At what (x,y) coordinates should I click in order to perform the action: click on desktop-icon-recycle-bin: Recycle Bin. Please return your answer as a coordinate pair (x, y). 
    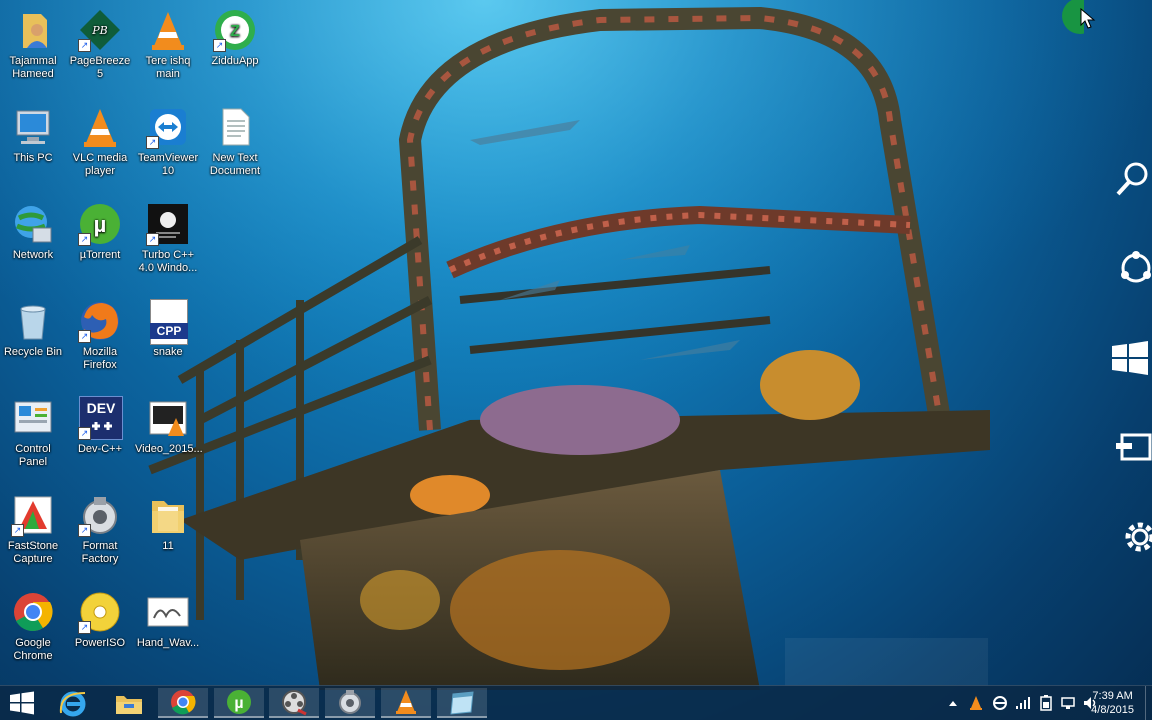
    Looking at the image, I should click on (33, 329).